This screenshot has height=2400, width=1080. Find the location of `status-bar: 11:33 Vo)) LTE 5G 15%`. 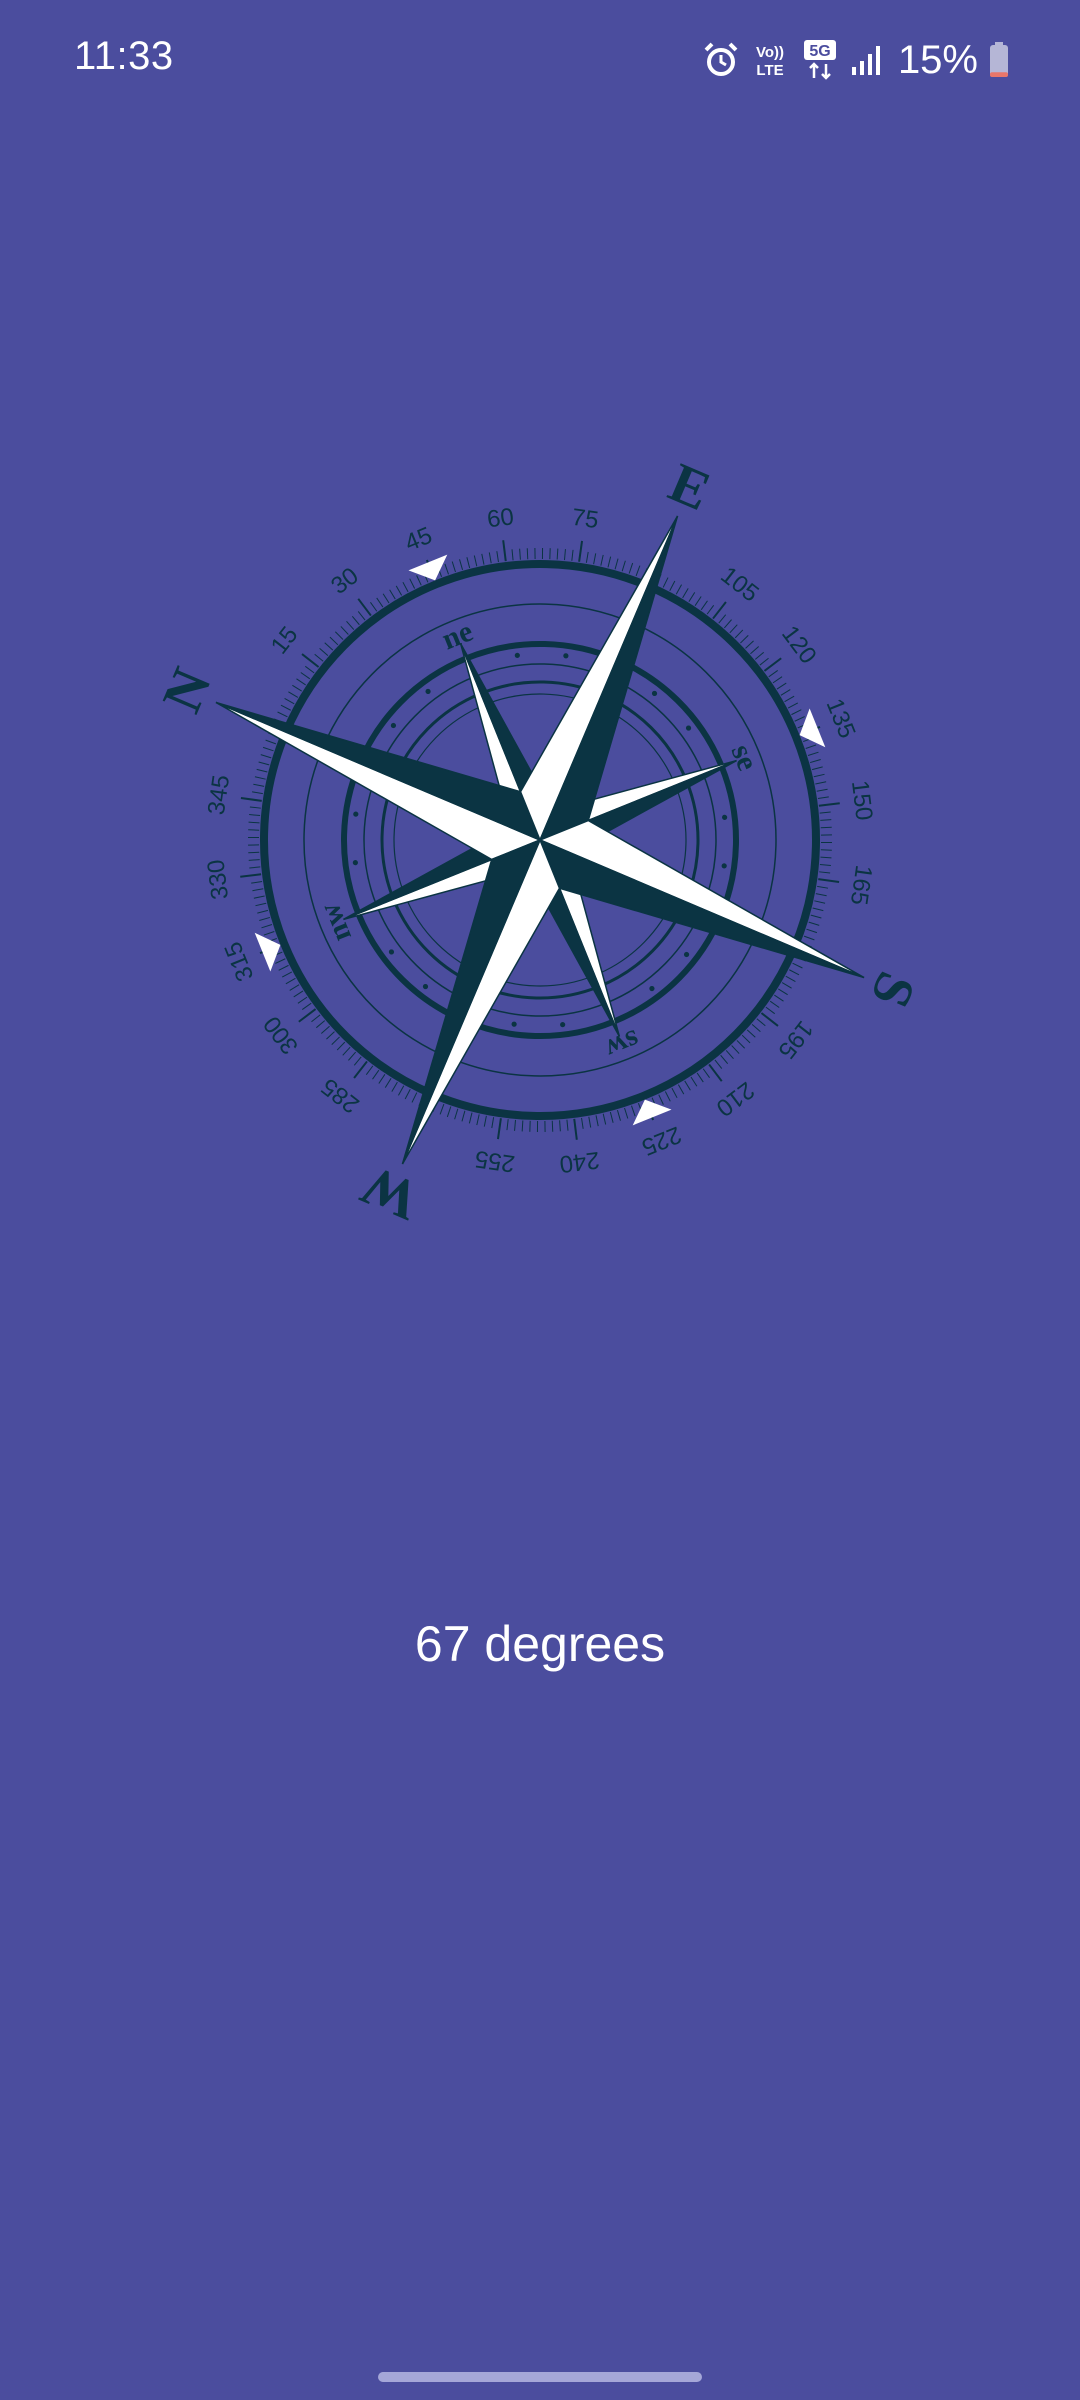

status-bar: 11:33 Vo)) LTE 5G 15% is located at coordinates (540, 60).